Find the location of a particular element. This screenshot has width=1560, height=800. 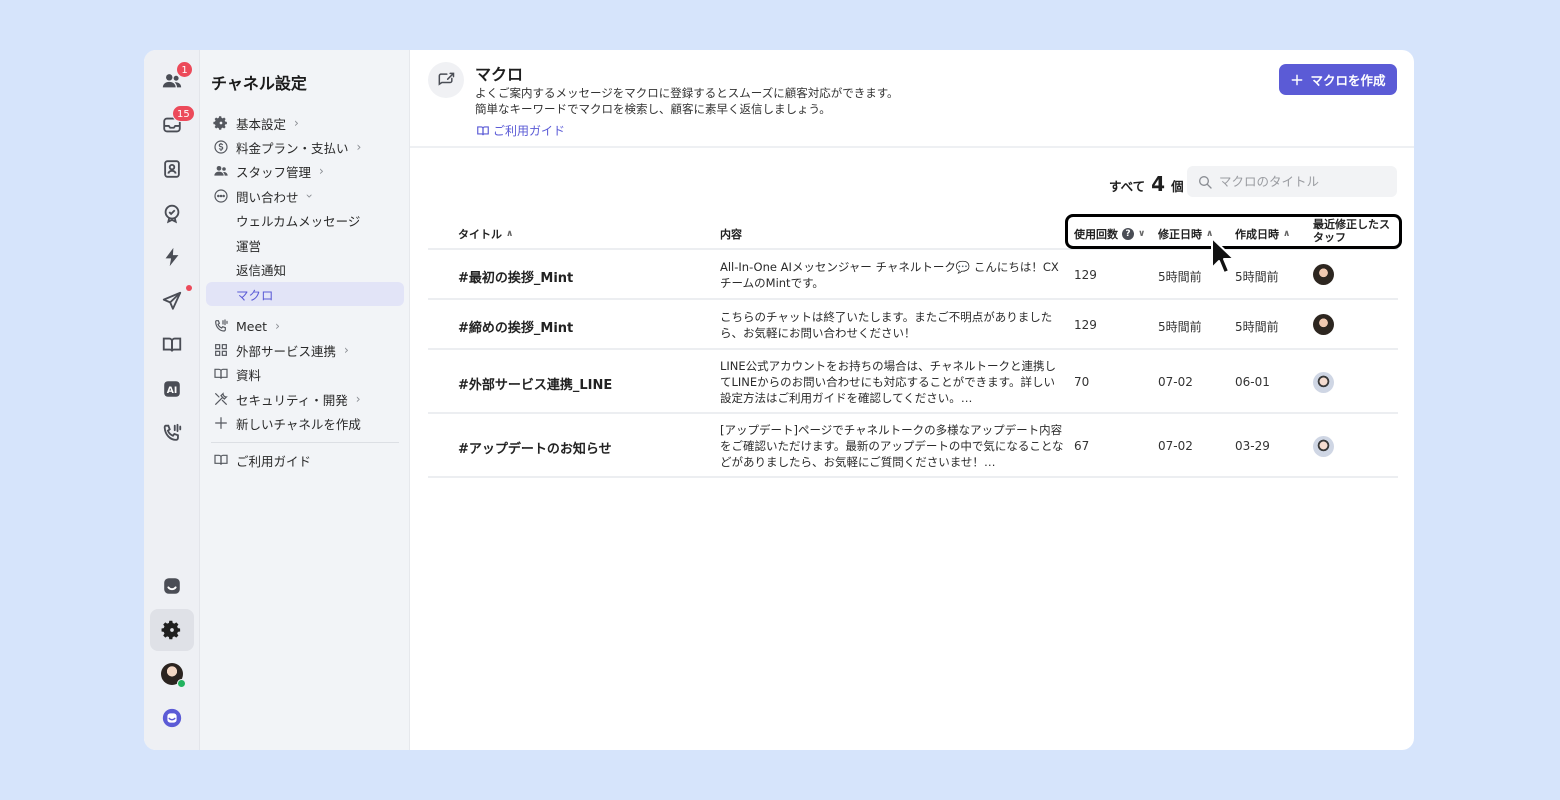

search-input is located at coordinates (1304, 181).